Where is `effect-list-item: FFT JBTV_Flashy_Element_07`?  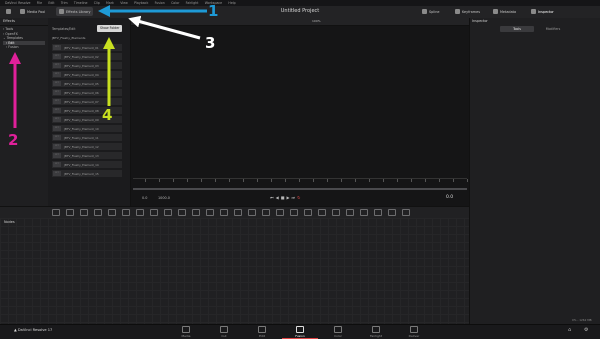 effect-list-item: FFT JBTV_Flashy_Element_07 is located at coordinates (87, 101).